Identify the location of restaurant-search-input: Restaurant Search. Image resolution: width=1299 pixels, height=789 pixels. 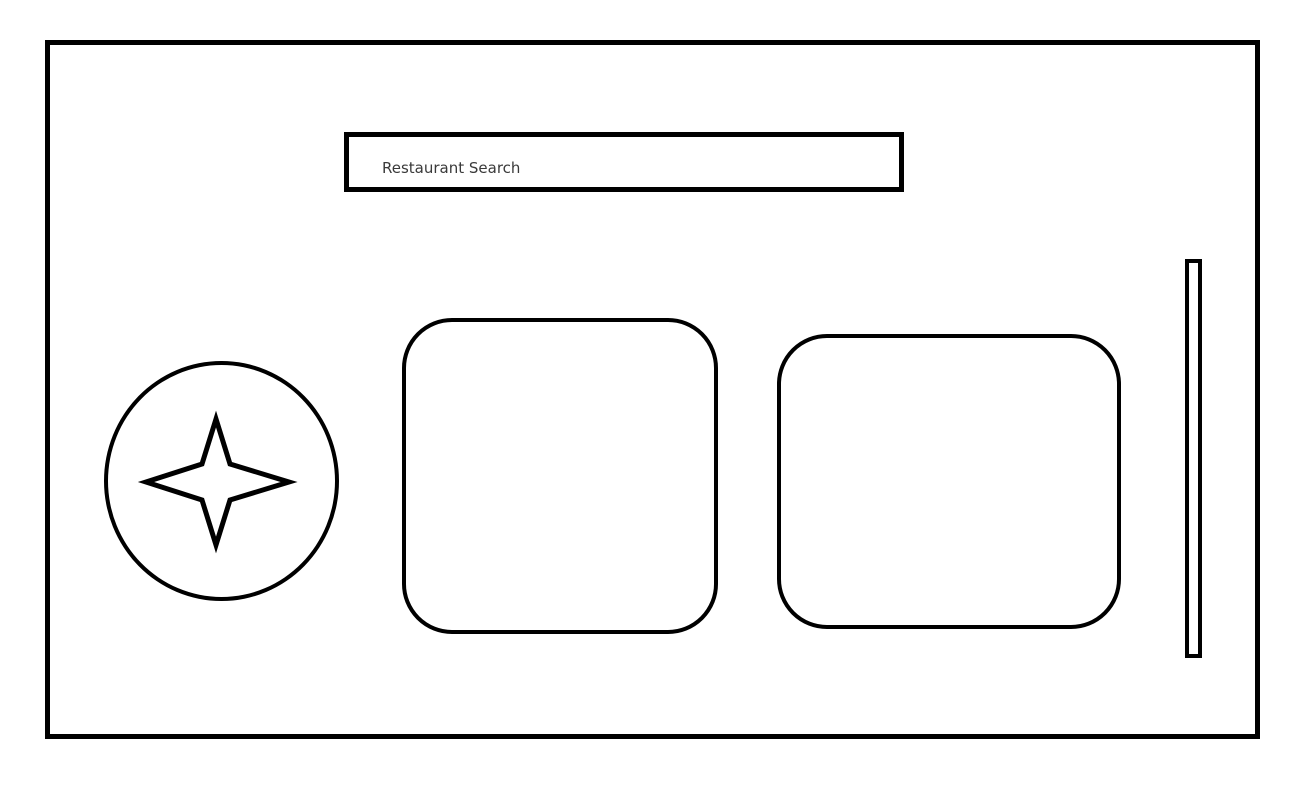
(624, 162).